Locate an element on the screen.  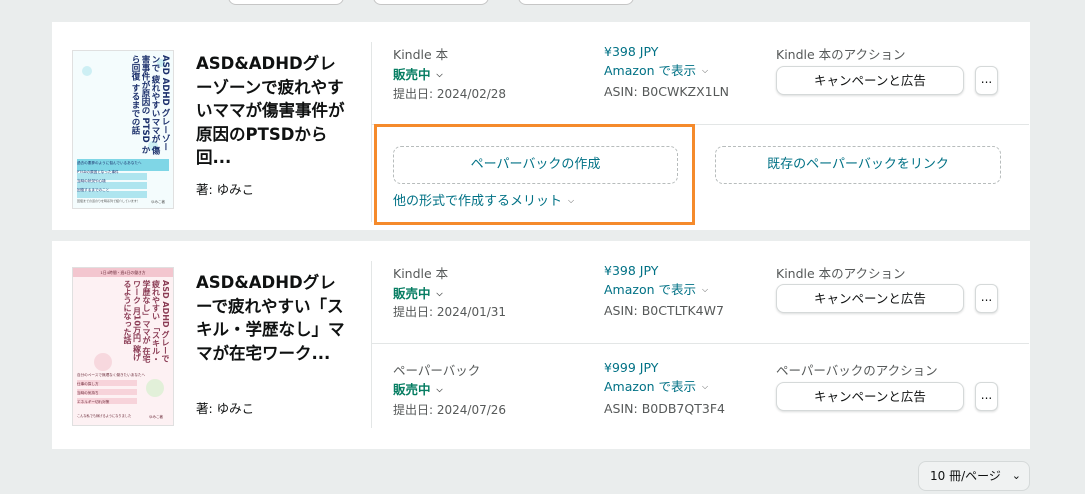
per-page-select: 10 冊/ページ ⌄ is located at coordinates (974, 476).